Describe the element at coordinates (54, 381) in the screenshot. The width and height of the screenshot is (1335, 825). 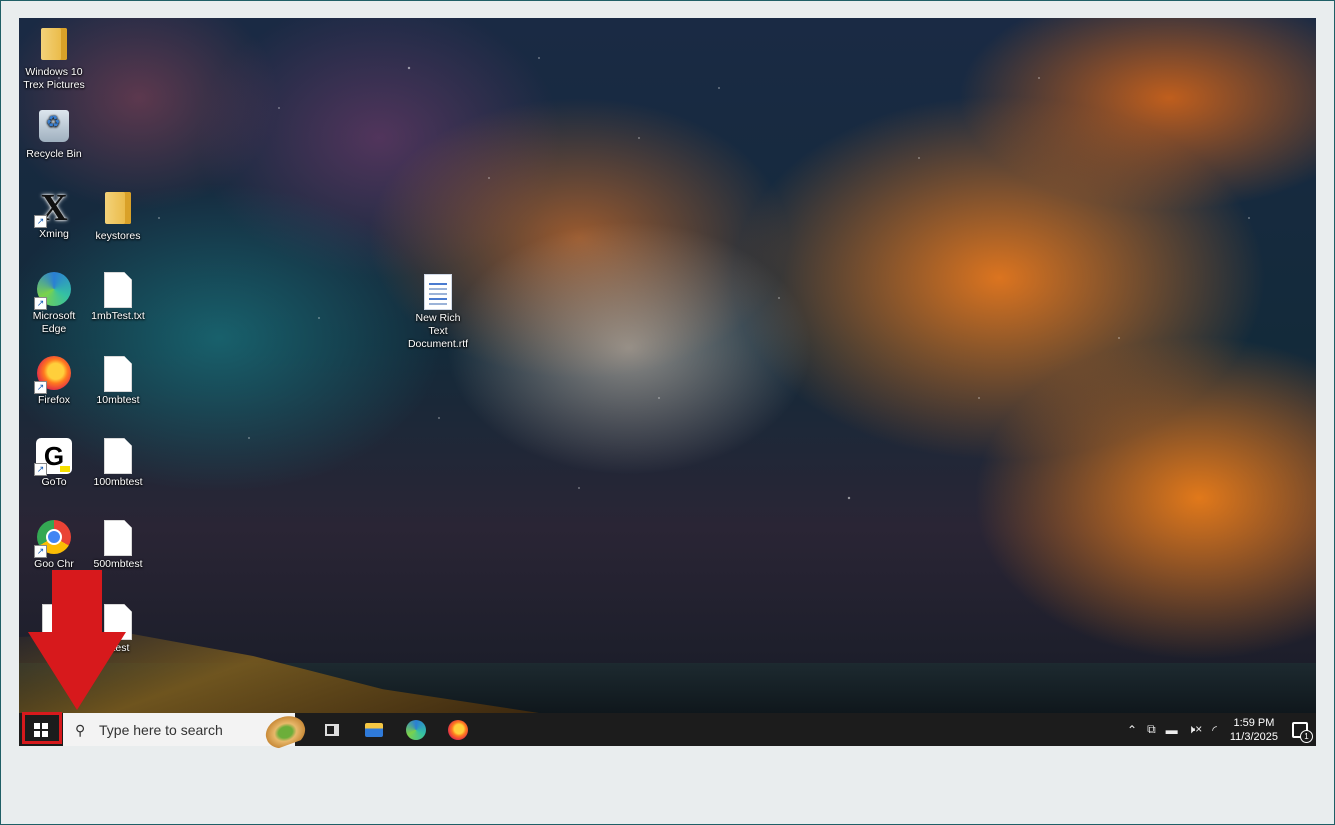
I see `desktop-icon-firefox: ↗ Firefox` at that location.